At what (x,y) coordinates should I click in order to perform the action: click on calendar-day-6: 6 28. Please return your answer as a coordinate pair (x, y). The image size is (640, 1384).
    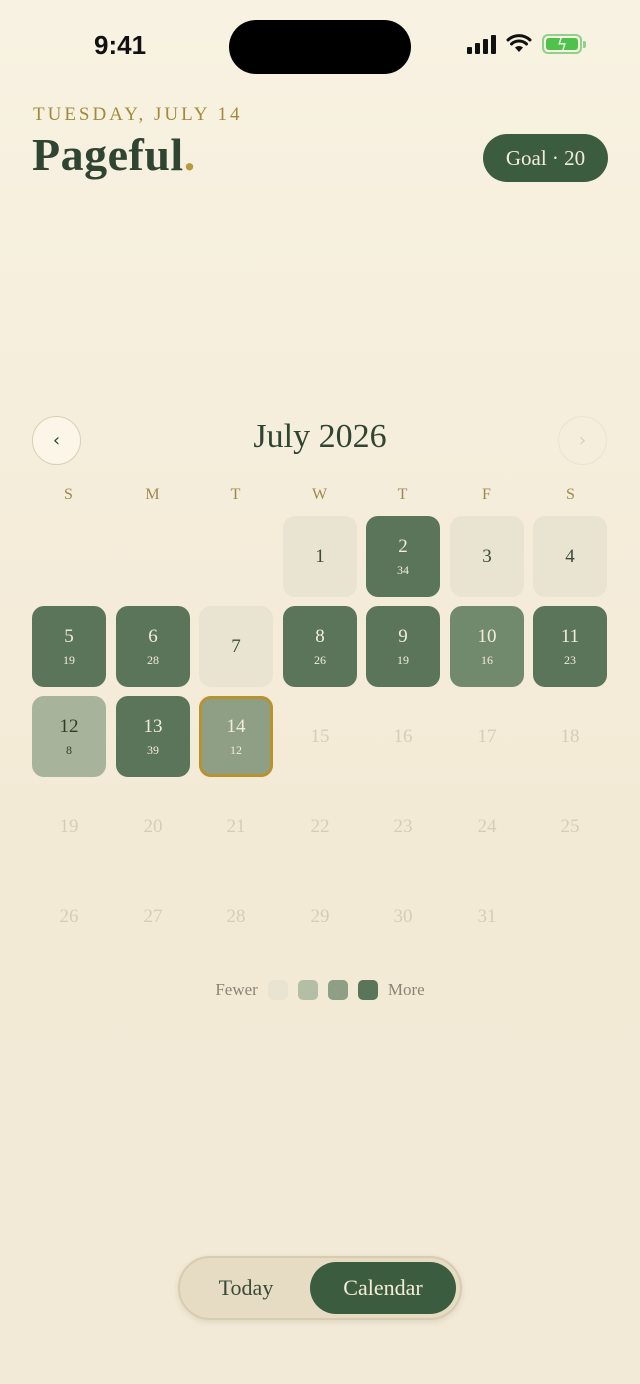
    Looking at the image, I should click on (153, 646).